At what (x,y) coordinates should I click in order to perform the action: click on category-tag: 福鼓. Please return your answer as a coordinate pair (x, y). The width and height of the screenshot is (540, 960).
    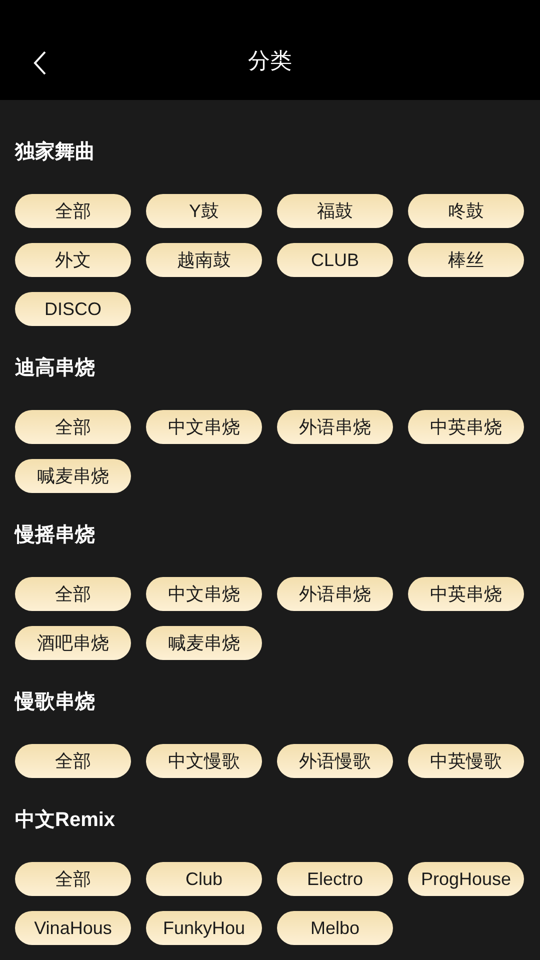
    Looking at the image, I should click on (335, 211).